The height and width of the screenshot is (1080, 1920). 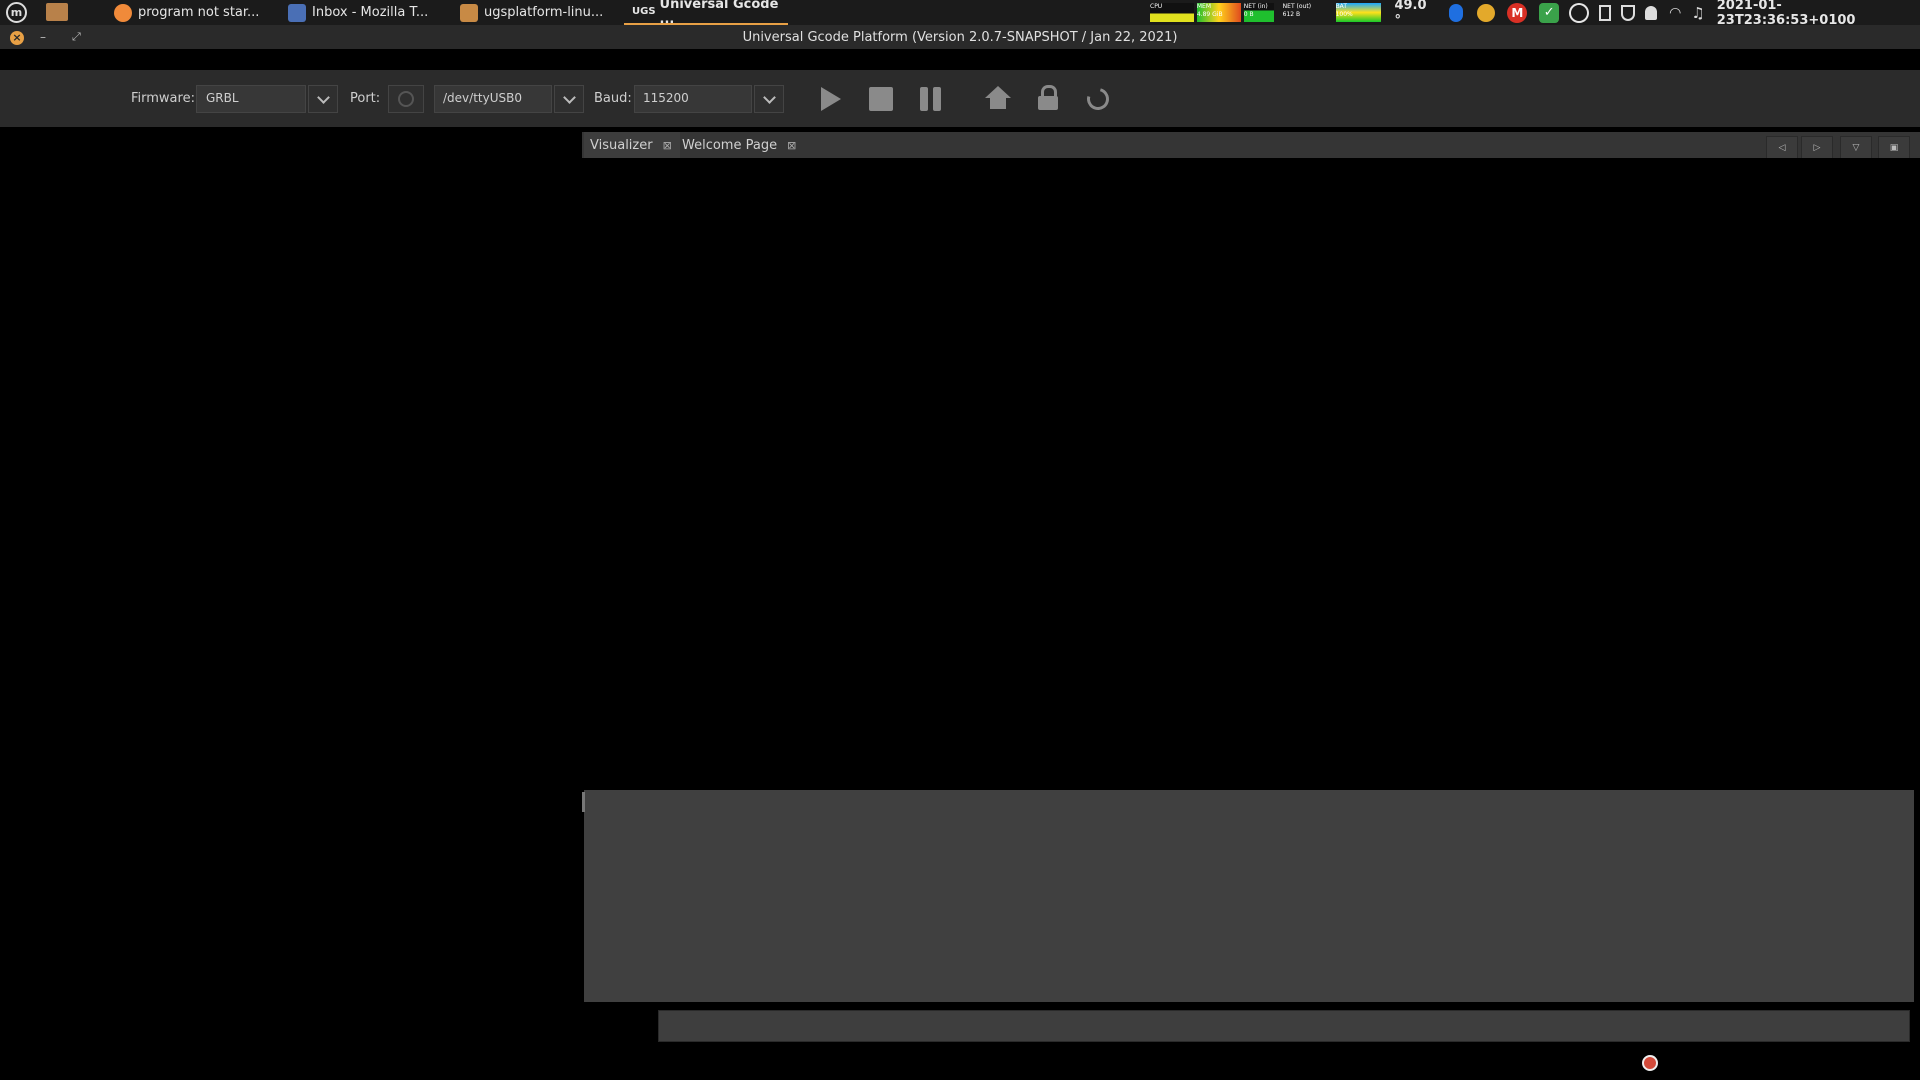 What do you see at coordinates (1650, 1063) in the screenshot?
I see `notification-icon` at bounding box center [1650, 1063].